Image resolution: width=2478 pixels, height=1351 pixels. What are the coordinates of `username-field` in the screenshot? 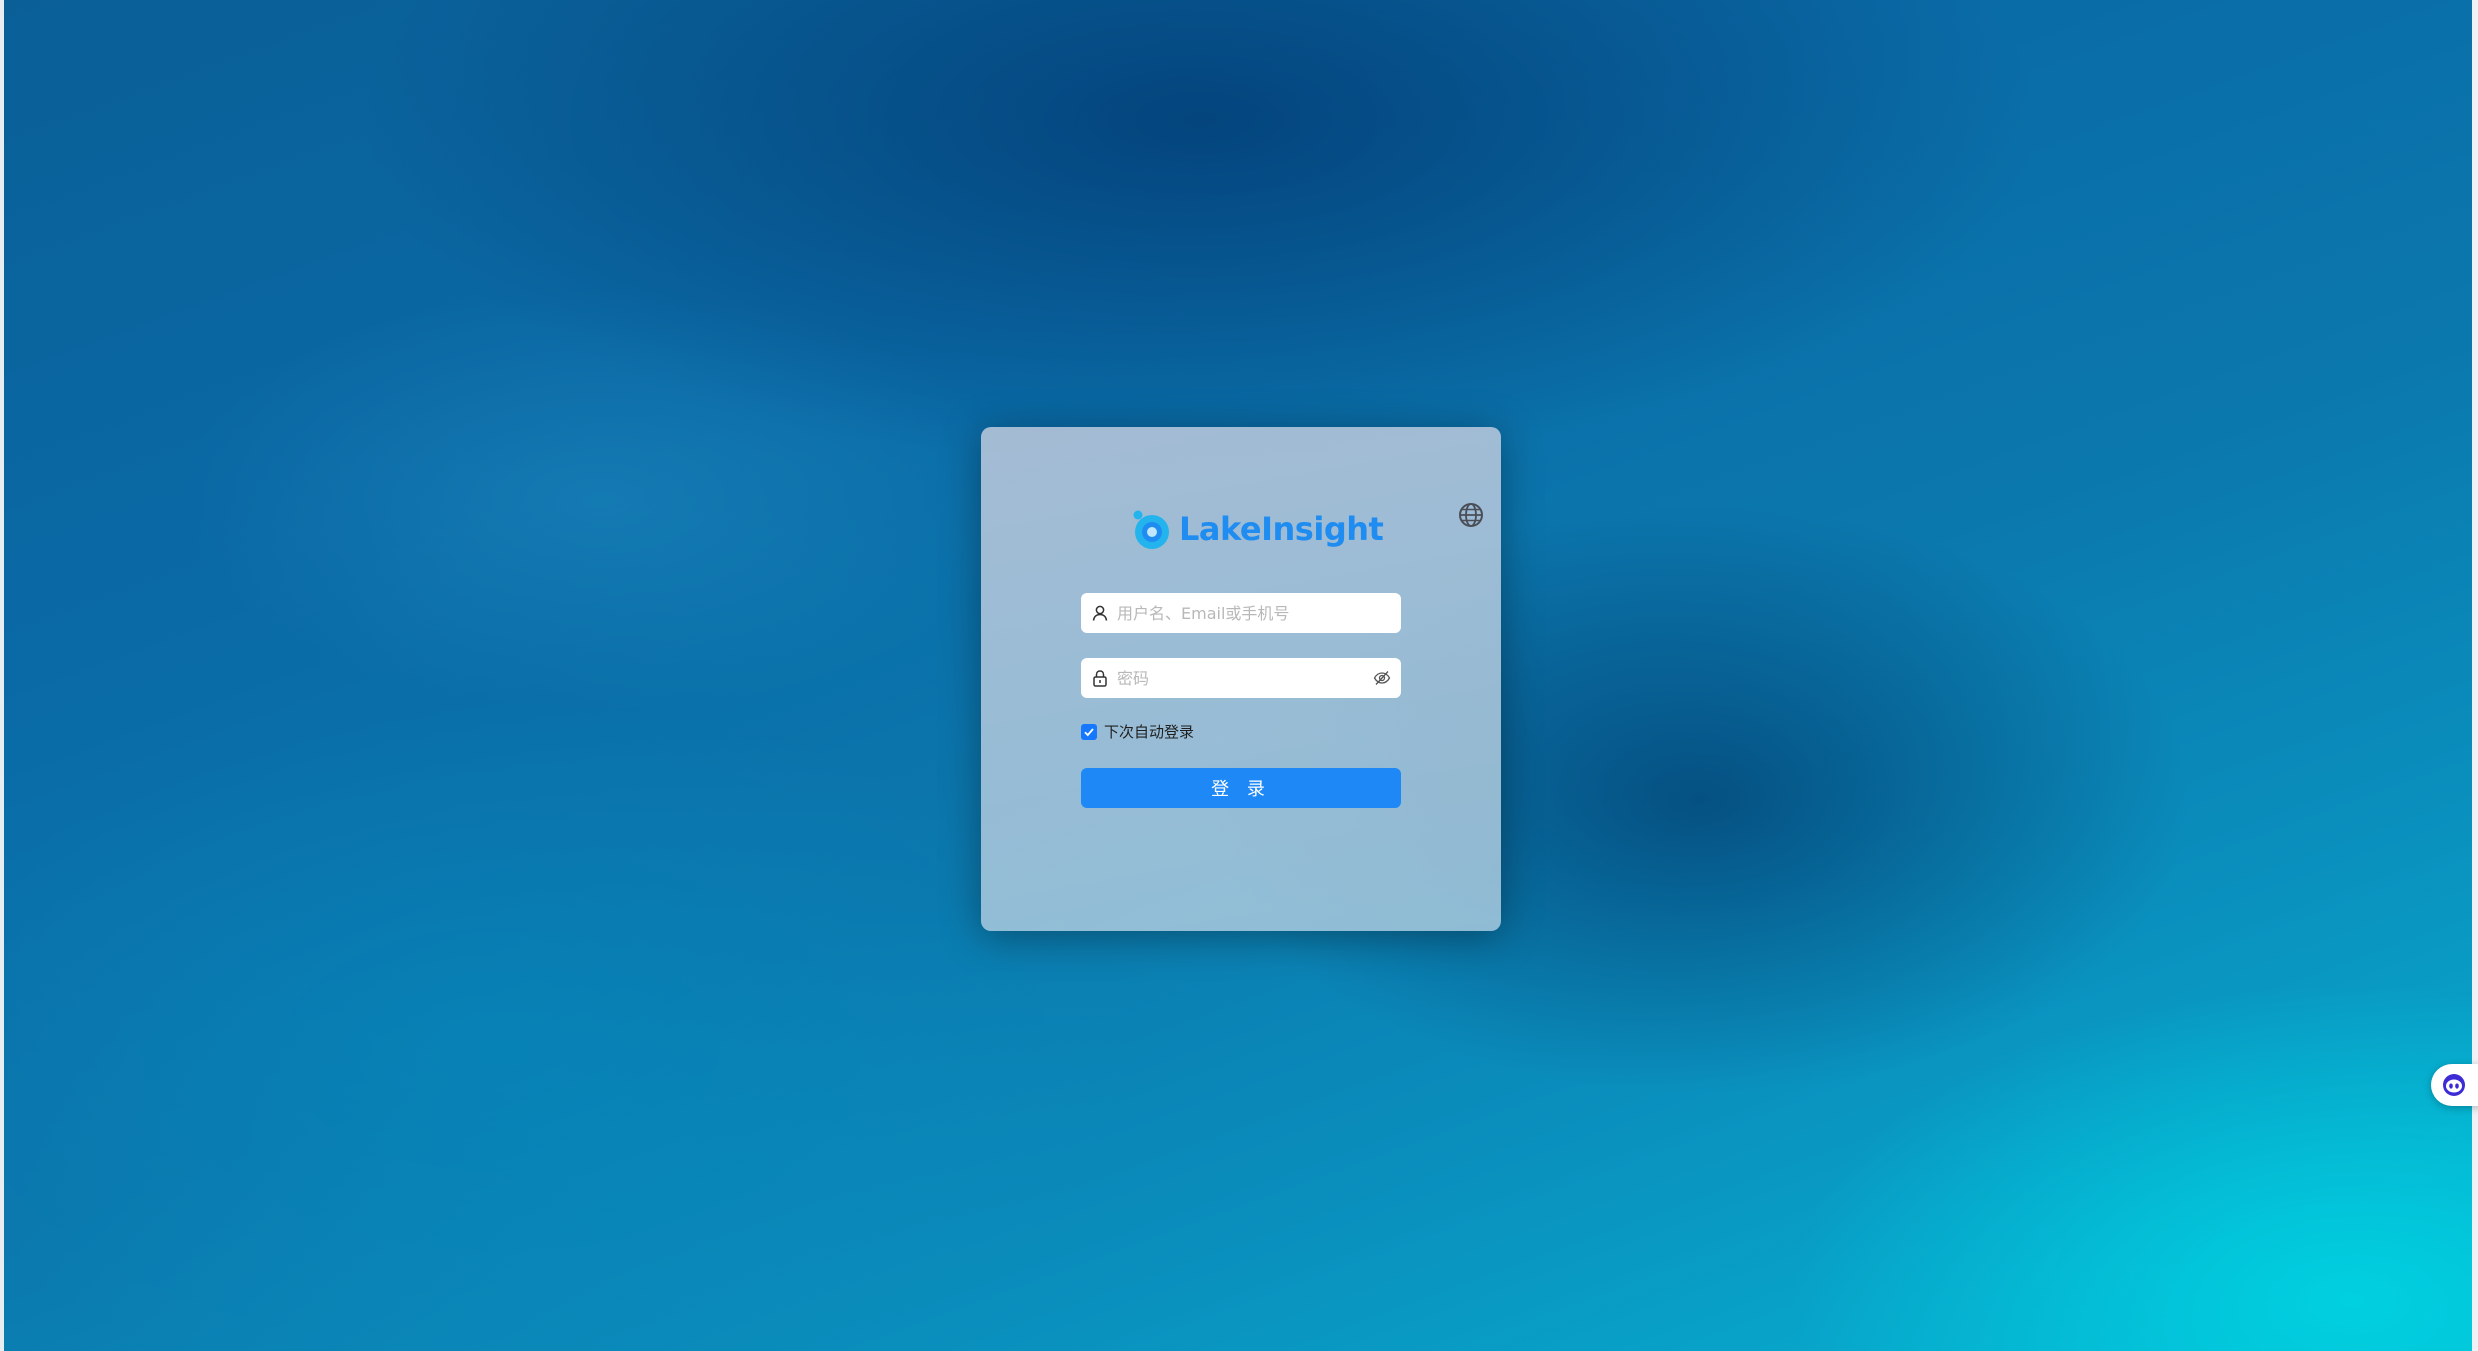 It's located at (1241, 613).